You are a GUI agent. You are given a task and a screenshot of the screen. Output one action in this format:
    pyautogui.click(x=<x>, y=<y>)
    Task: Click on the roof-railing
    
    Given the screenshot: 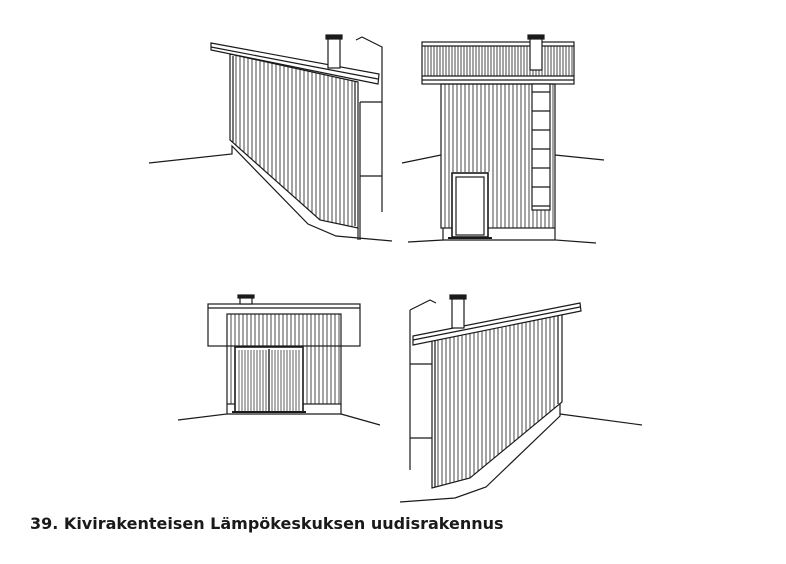 What is the action you would take?
    pyautogui.click(x=498, y=61)
    